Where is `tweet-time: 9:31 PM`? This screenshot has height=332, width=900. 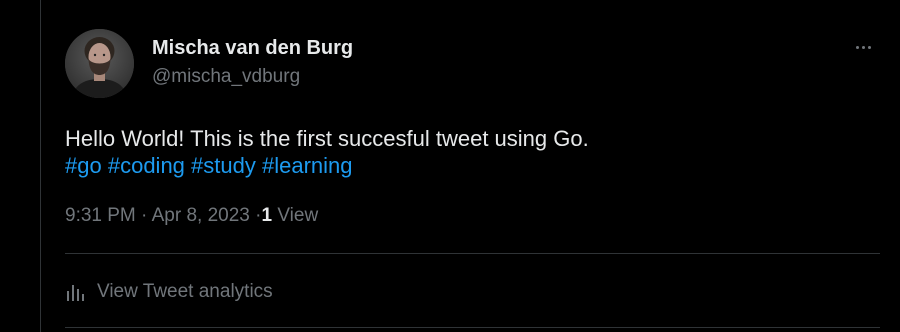 tweet-time: 9:31 PM is located at coordinates (100, 215).